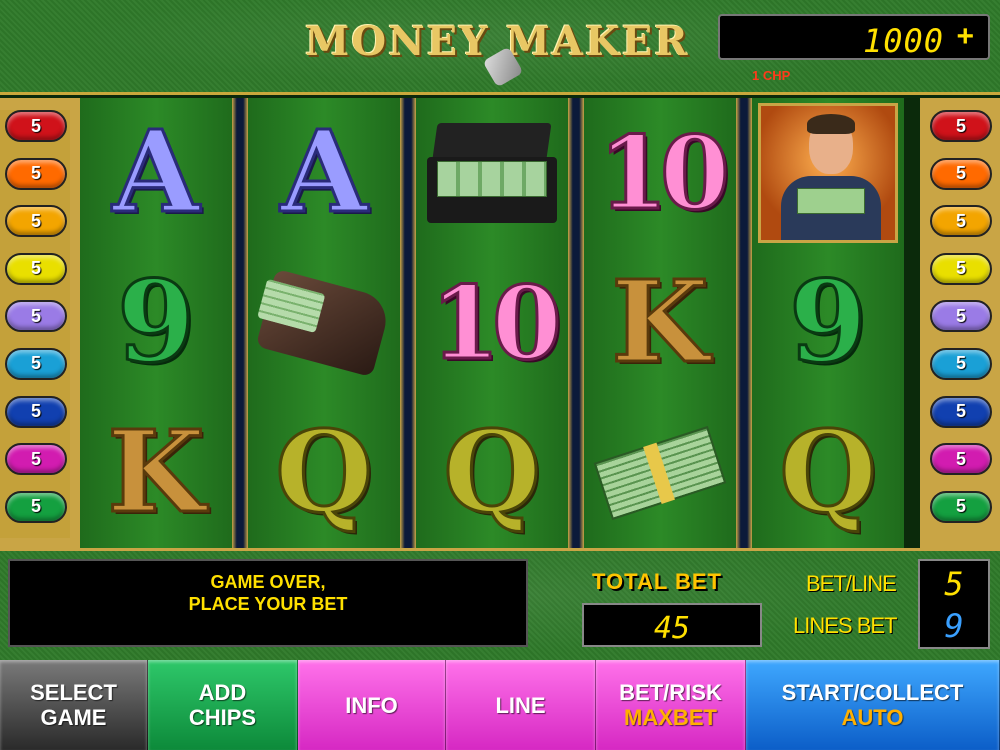 This screenshot has width=1000, height=750. Describe the element at coordinates (954, 584) in the screenshot. I see `bet-line-value: 5` at that location.